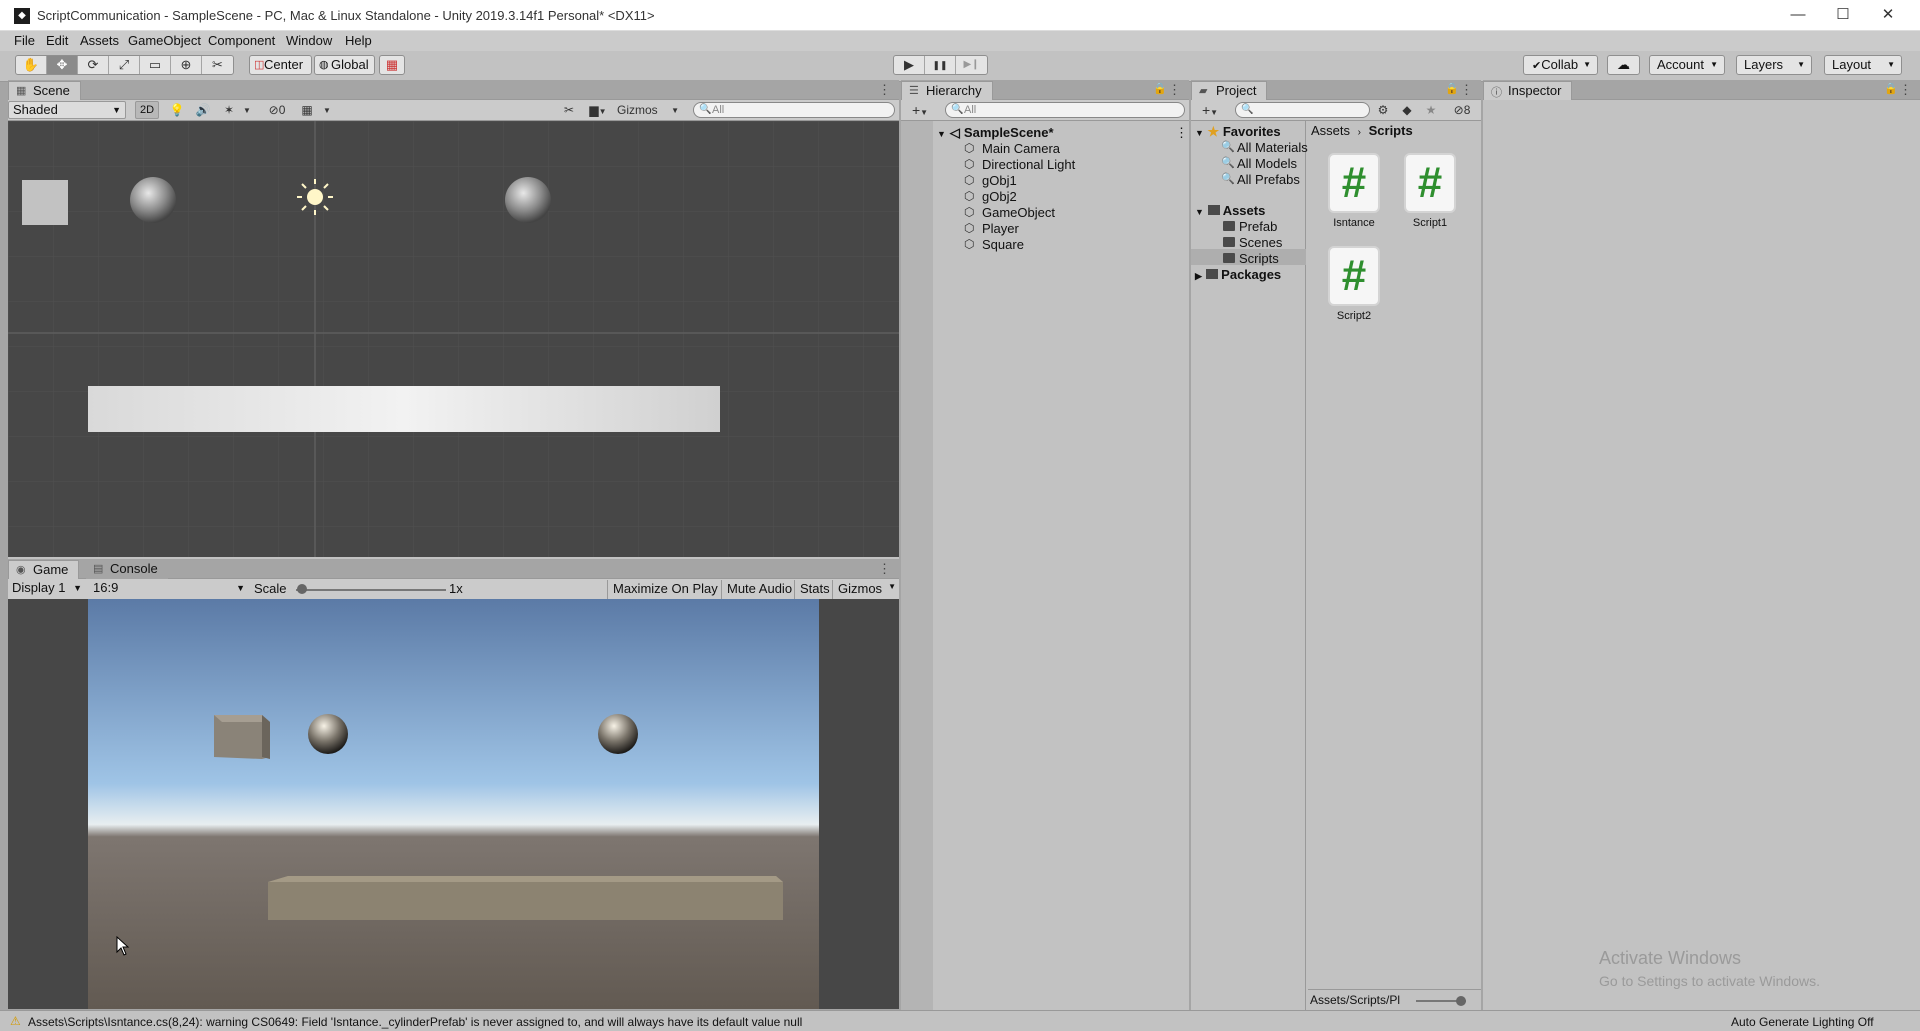 This screenshot has height=1031, width=1920. Describe the element at coordinates (280, 65) in the screenshot. I see `pivot-mode-button: ◫ Center` at that location.